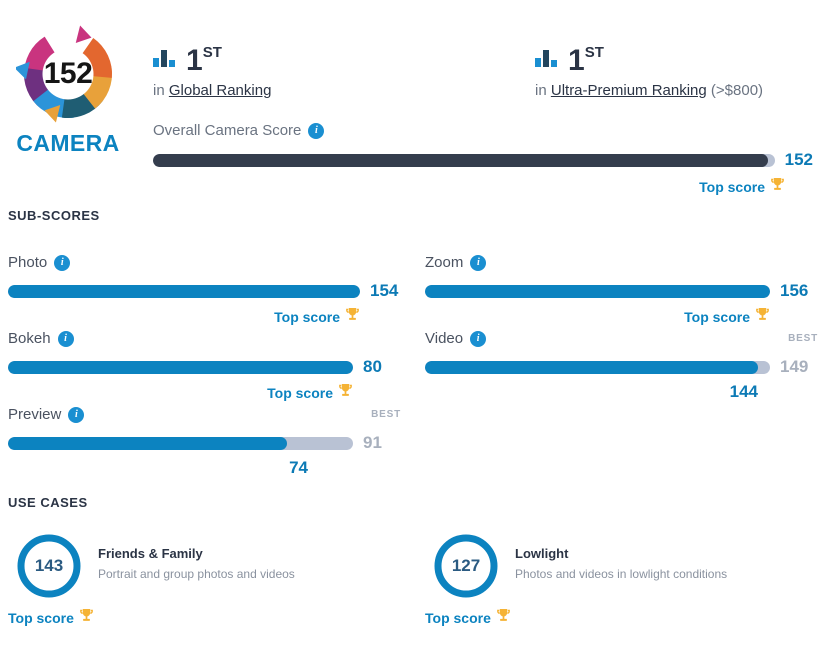 This screenshot has width=824, height=655. I want to click on photo-label: Photo, so click(28, 262).